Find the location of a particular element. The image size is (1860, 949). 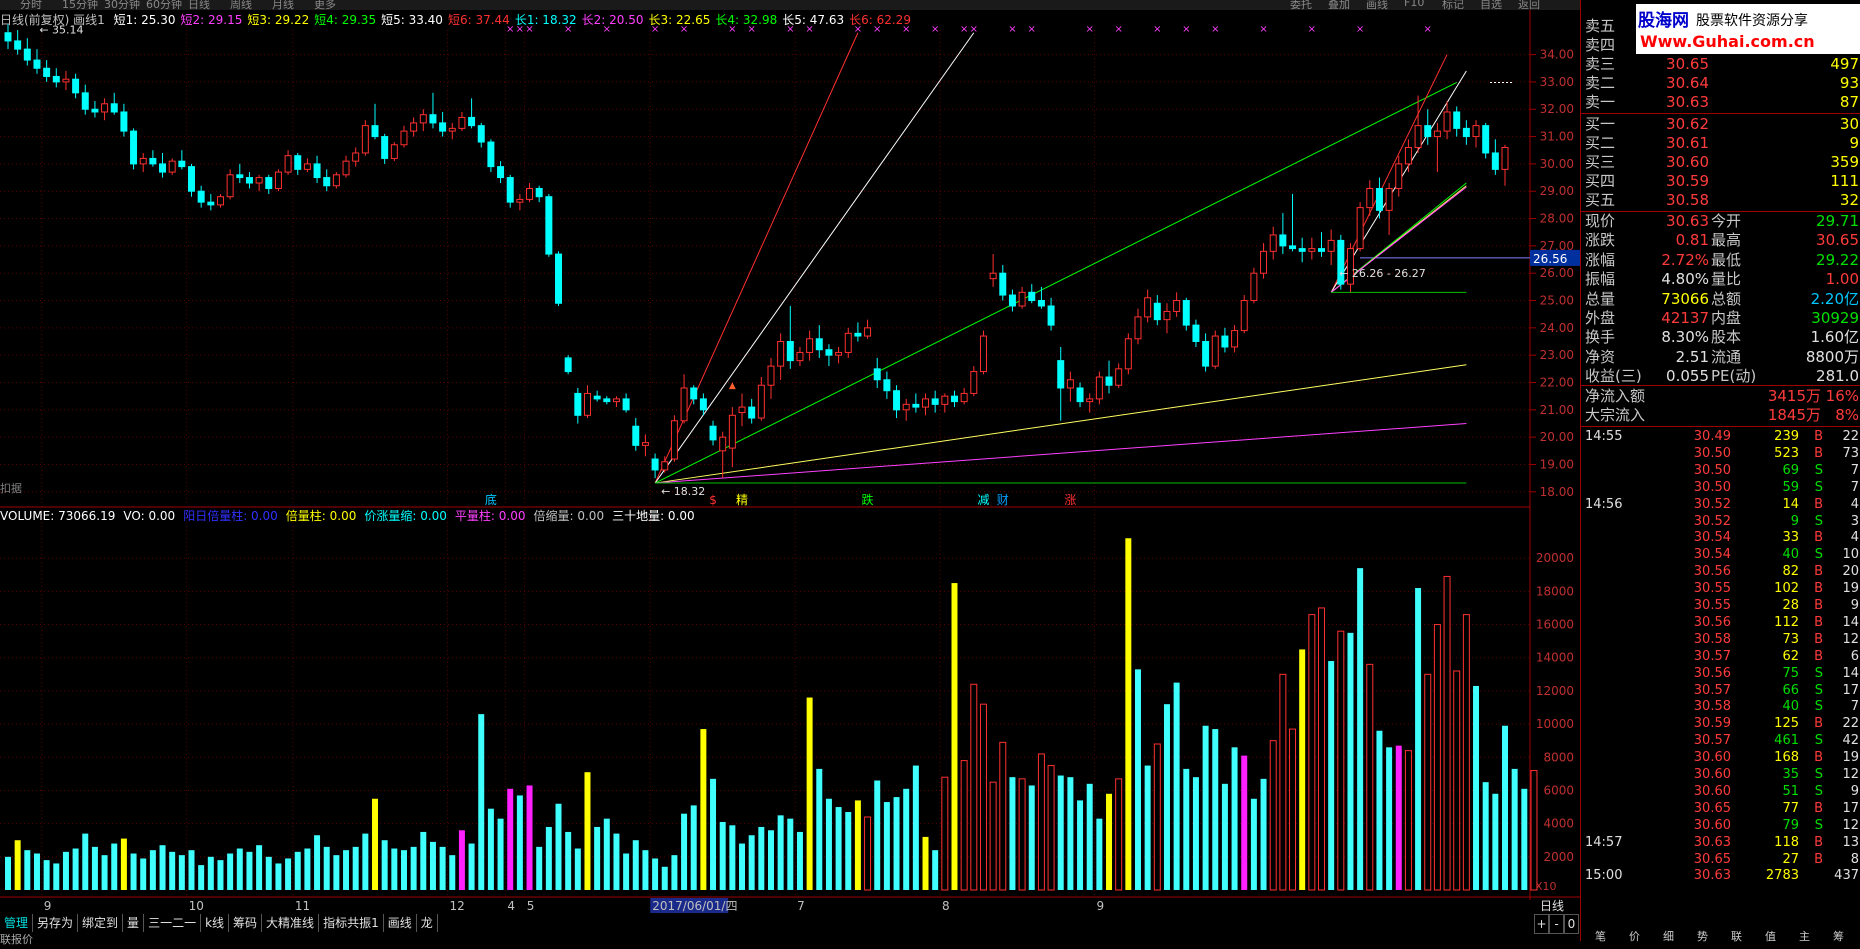

date-axis-label: 12 is located at coordinates (456, 906).